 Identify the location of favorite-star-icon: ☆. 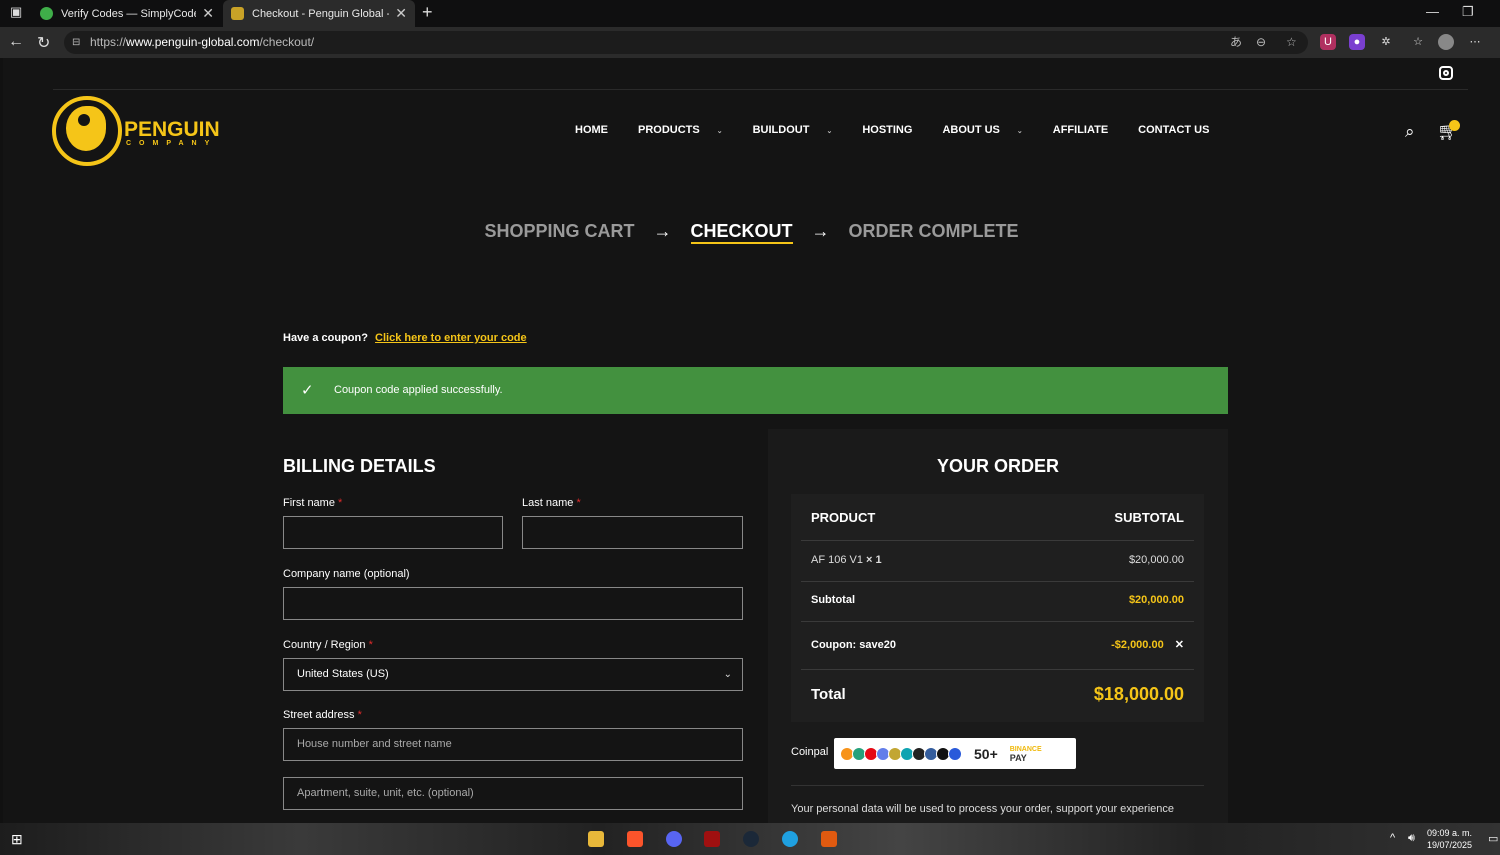
(1291, 42).